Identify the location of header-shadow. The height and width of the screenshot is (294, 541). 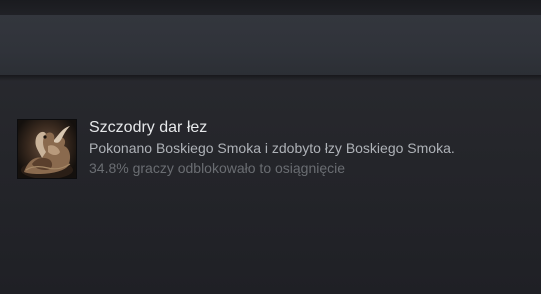
(270, 78).